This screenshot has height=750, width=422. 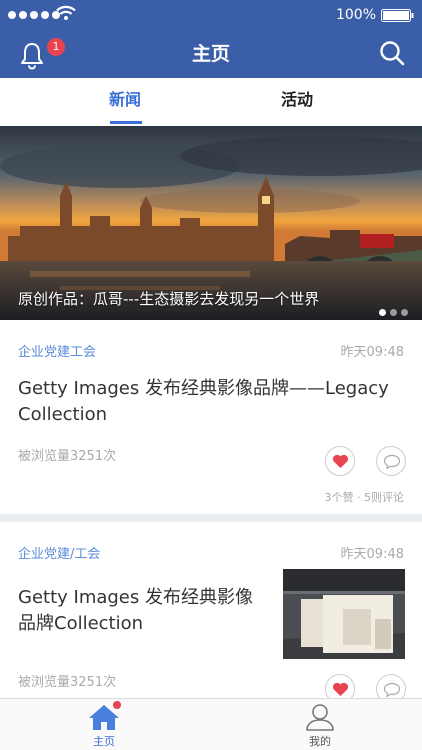 I want to click on like-button, so click(x=340, y=461).